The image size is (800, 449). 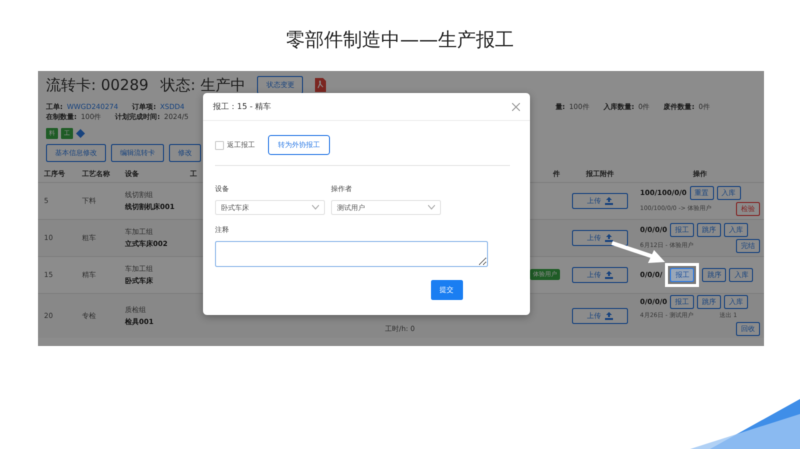 I want to click on card-status: 状态: 生产中, so click(x=203, y=85).